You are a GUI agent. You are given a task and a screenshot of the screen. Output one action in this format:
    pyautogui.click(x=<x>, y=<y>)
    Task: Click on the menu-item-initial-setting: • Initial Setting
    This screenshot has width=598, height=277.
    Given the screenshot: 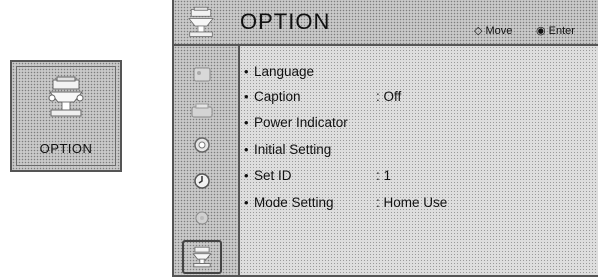 What is the action you would take?
    pyautogui.click(x=390, y=153)
    